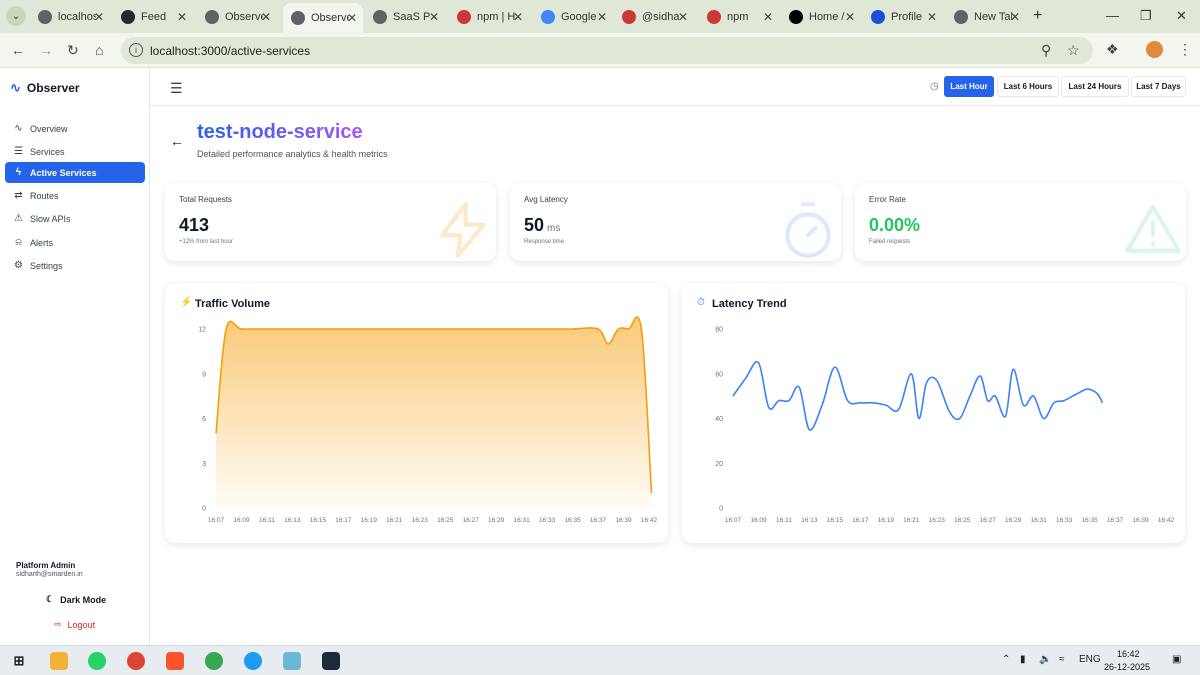 The height and width of the screenshot is (675, 1200). I want to click on x-tick-label: 16:17, so click(343, 520).